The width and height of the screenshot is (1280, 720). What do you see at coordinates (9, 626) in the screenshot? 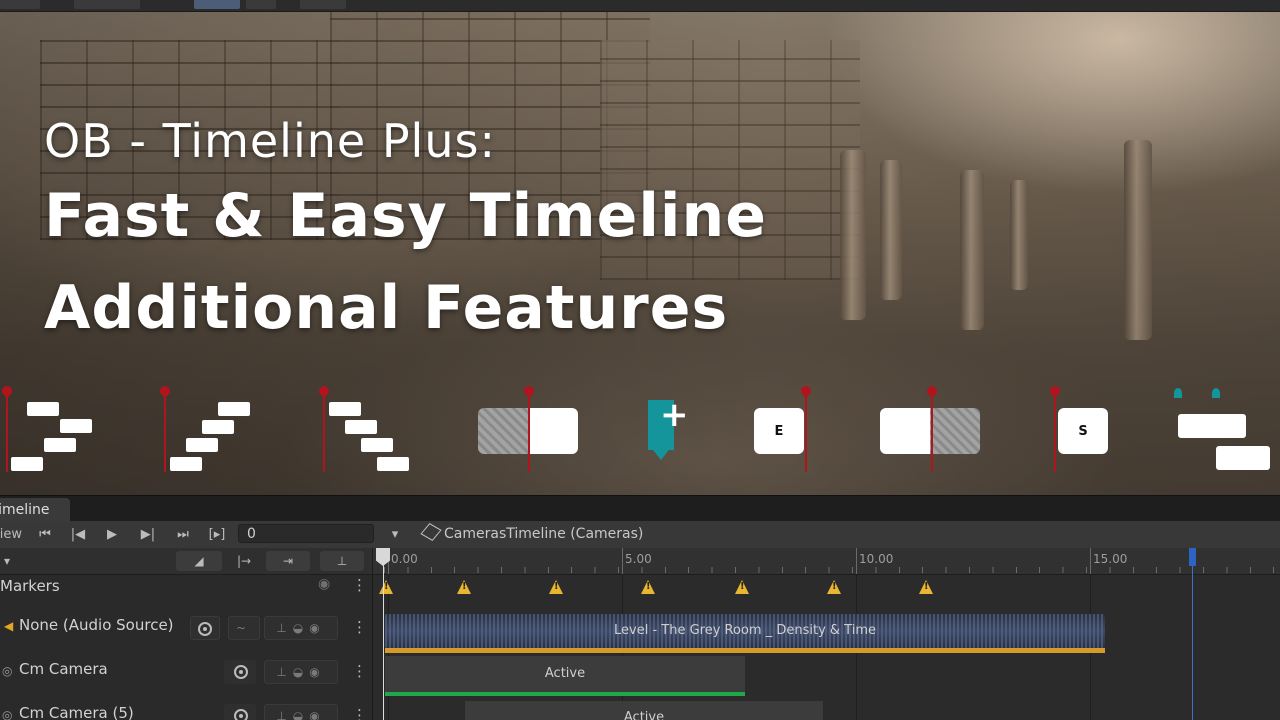
I see `audio-icon: ◀` at bounding box center [9, 626].